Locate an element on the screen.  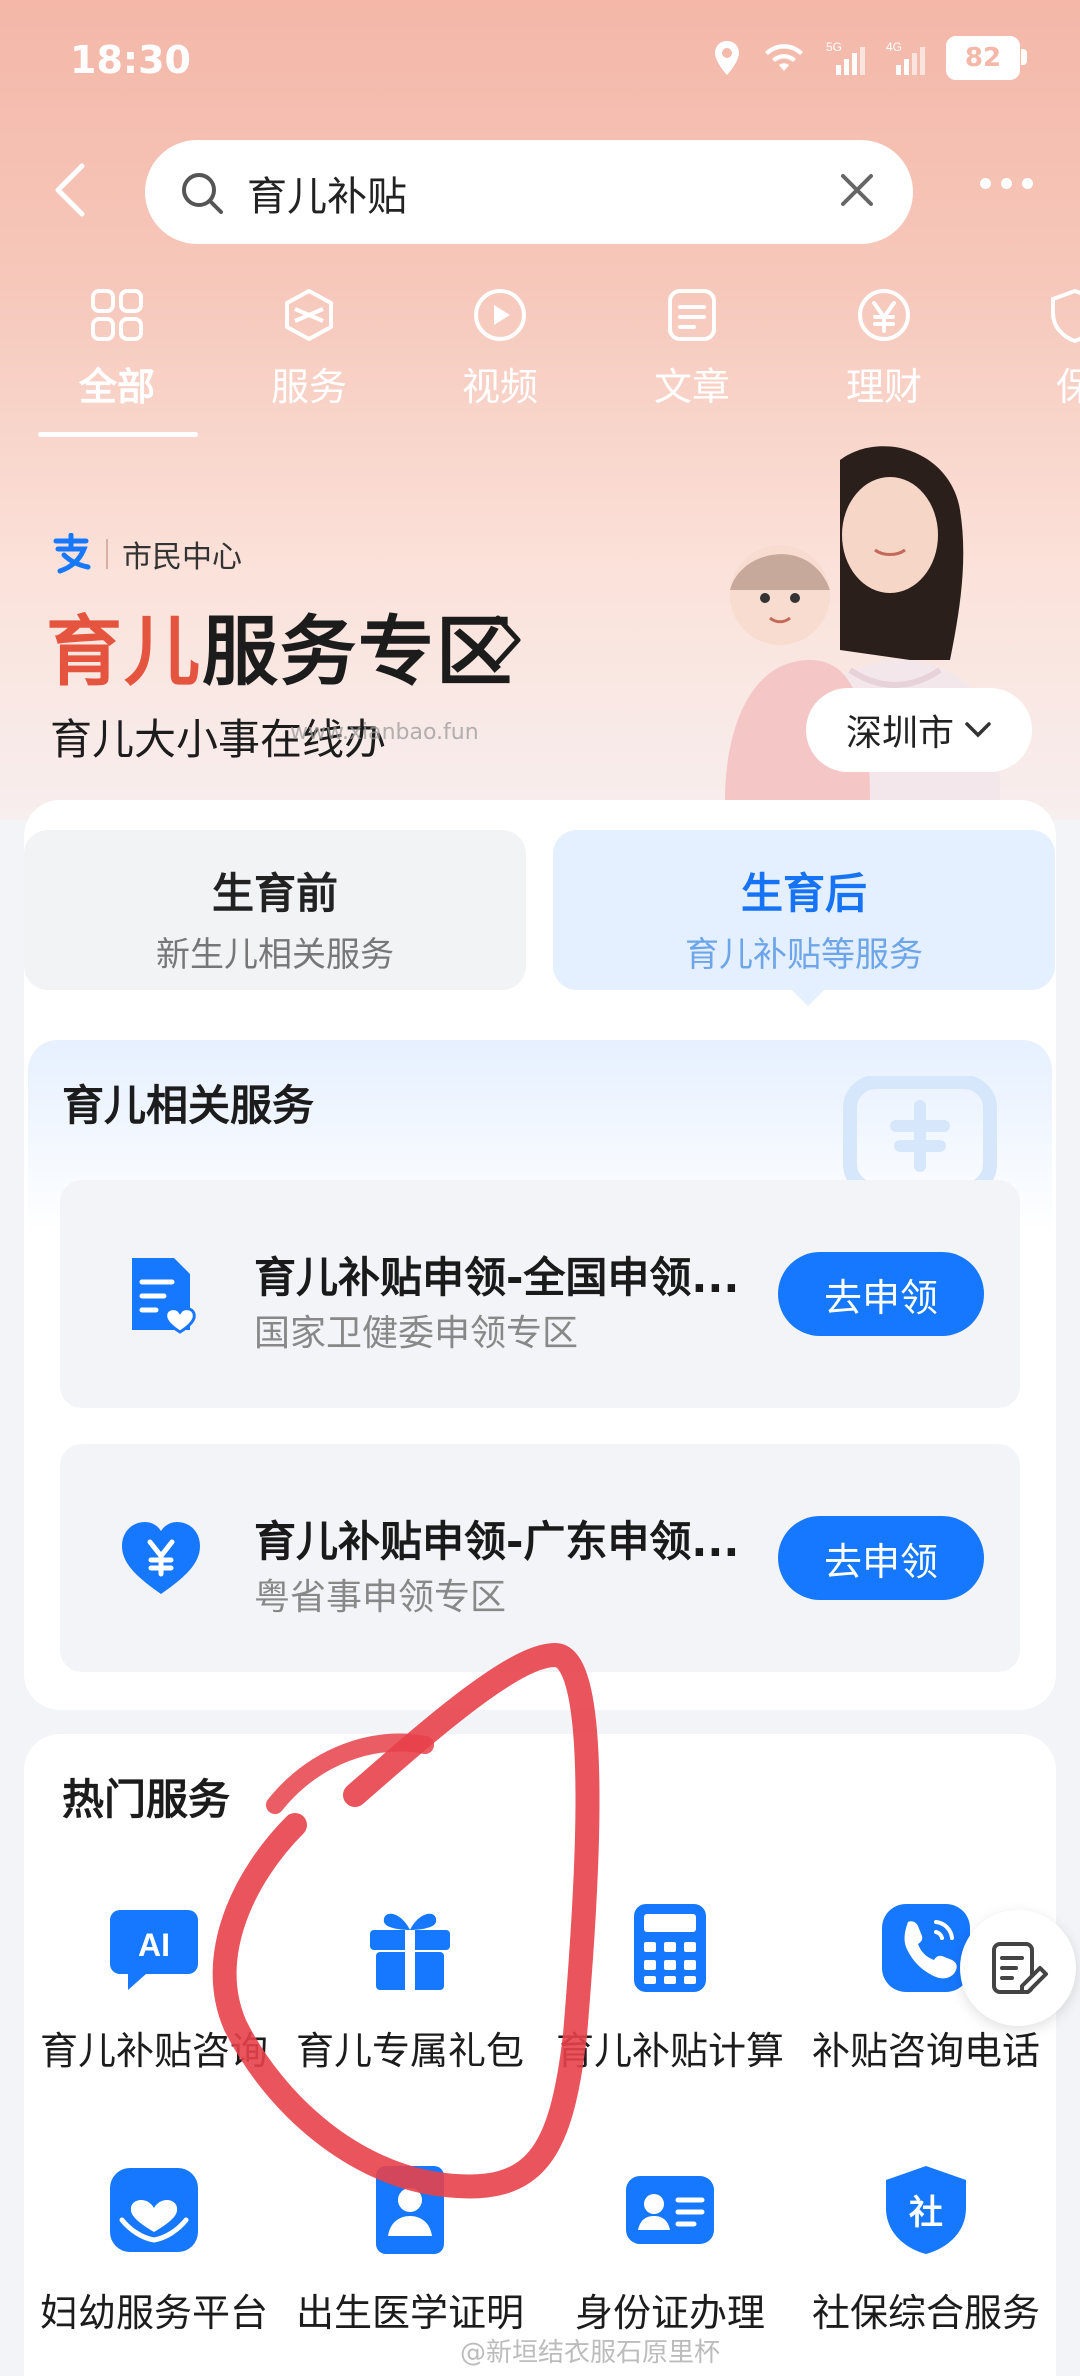
hot-item-gift-pack: 育儿专属礼包 is located at coordinates (410, 1987).